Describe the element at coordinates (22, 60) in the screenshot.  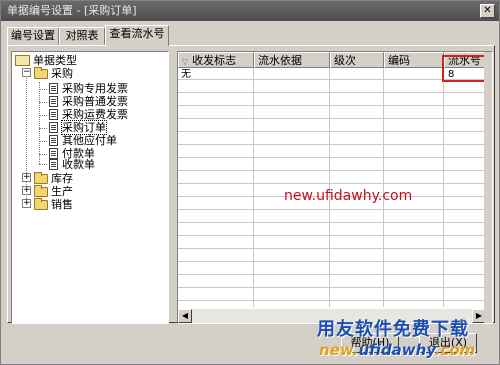
I see `open-folder-icon` at that location.